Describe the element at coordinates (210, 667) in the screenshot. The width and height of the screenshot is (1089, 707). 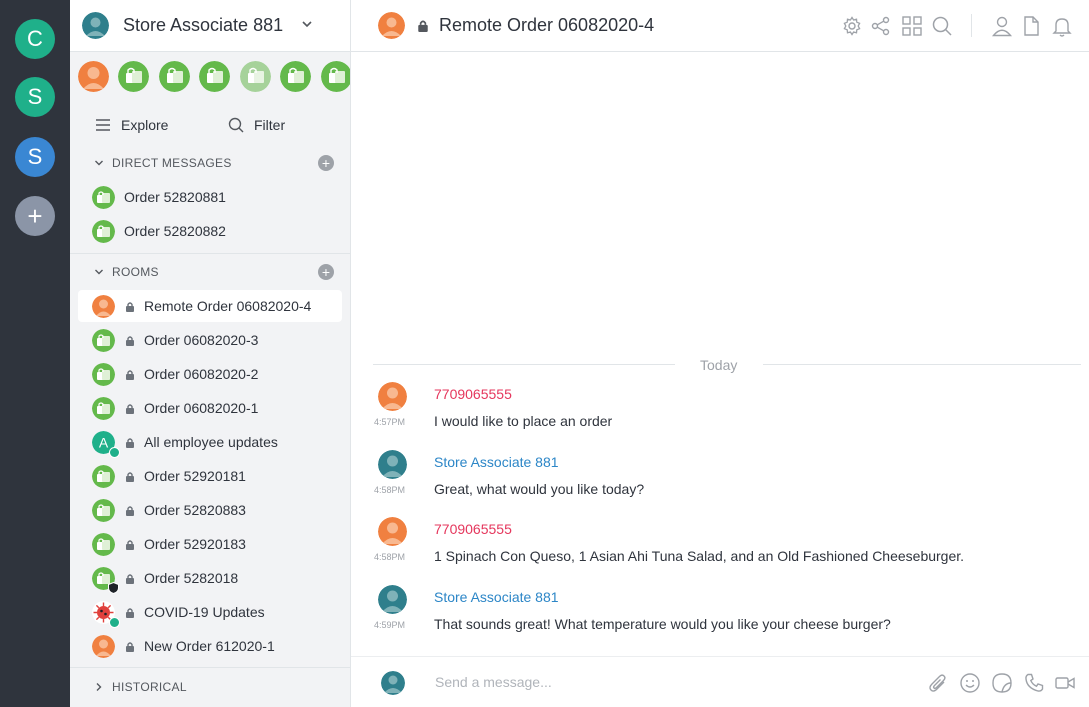
I see `section-divider` at that location.